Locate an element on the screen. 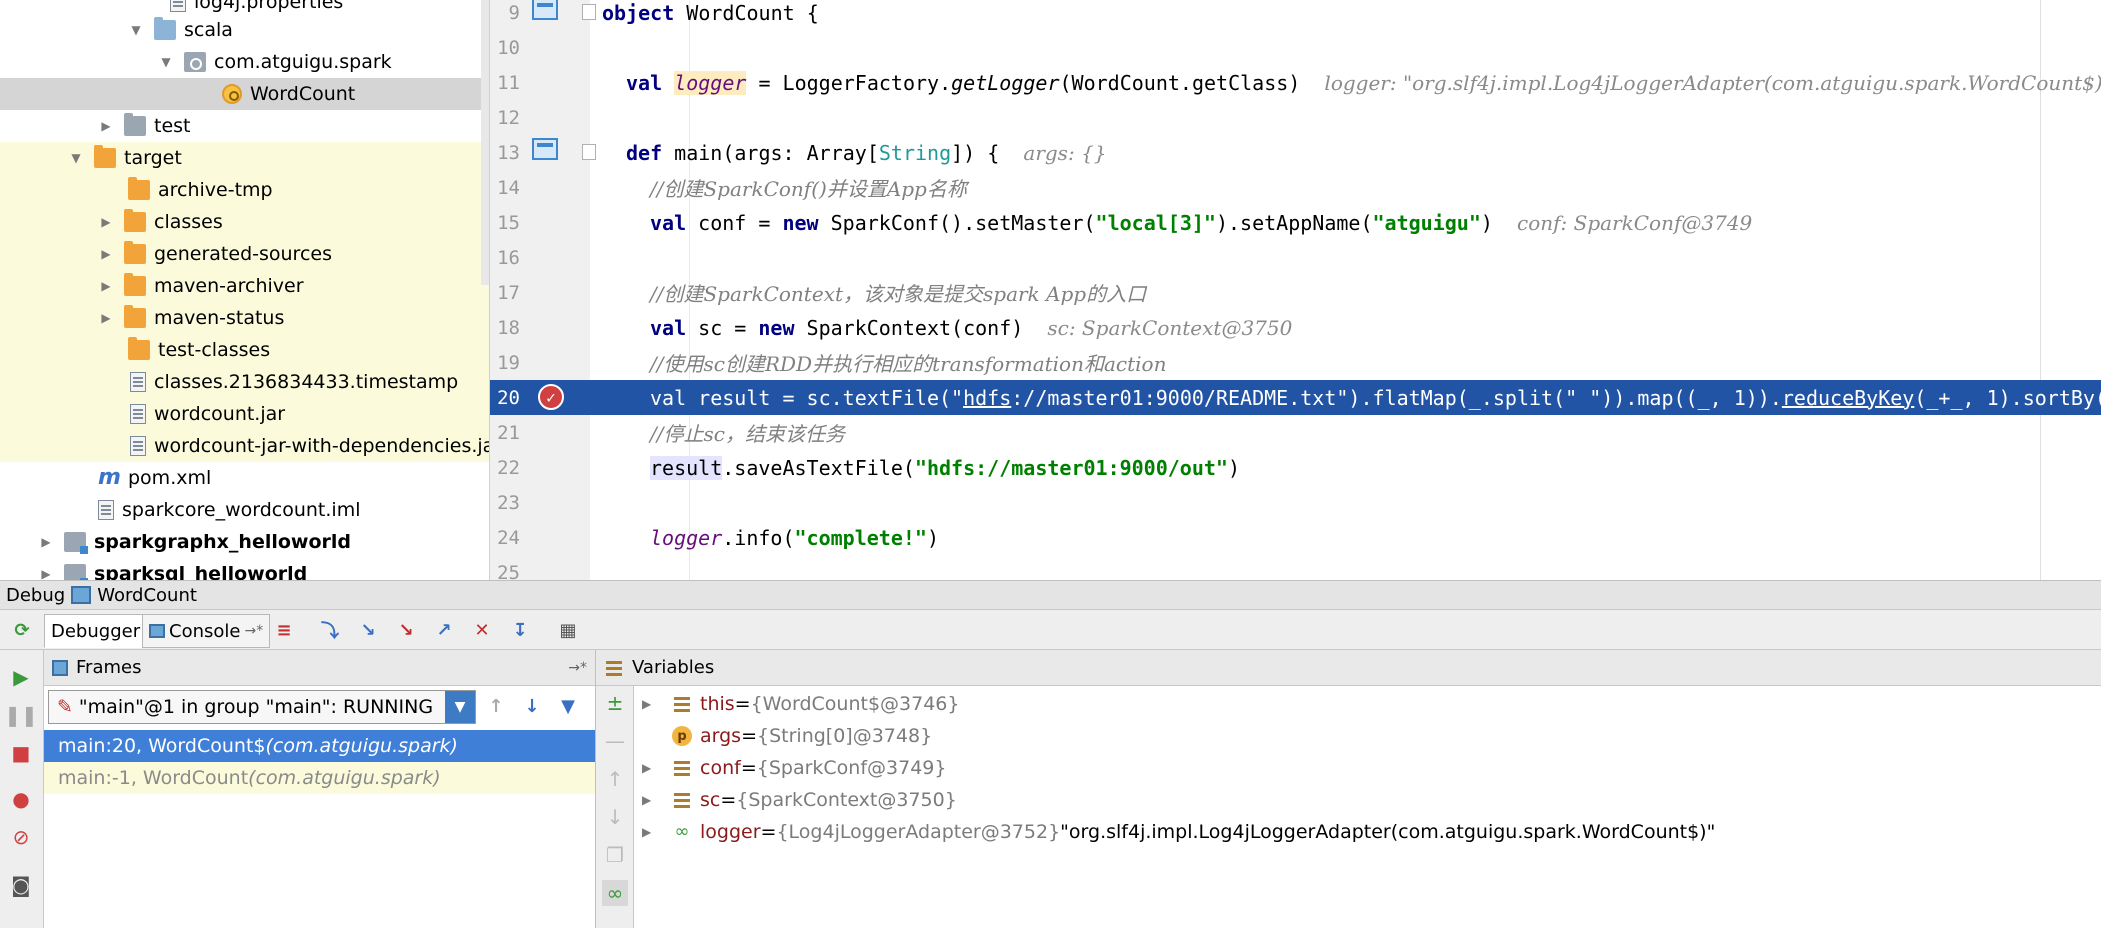  tab-console: Console →* is located at coordinates (206, 631).